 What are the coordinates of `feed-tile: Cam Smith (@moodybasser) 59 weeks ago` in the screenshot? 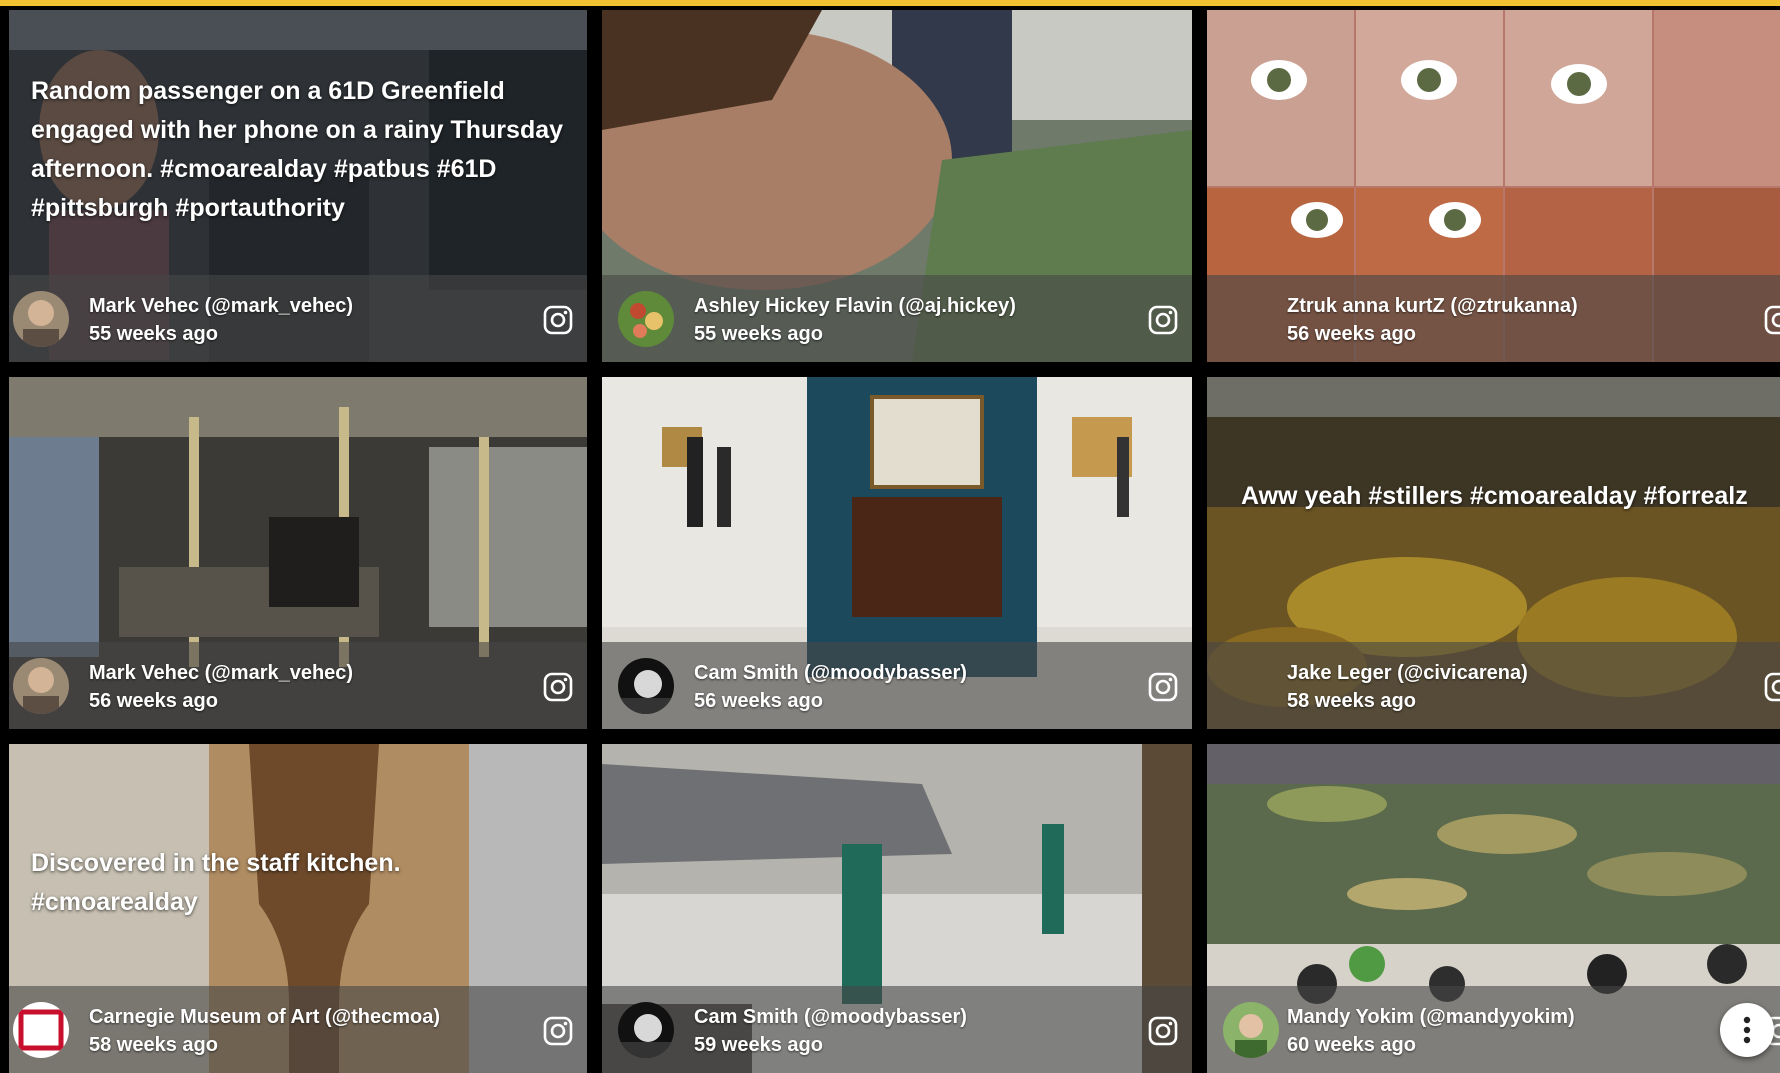 It's located at (897, 908).